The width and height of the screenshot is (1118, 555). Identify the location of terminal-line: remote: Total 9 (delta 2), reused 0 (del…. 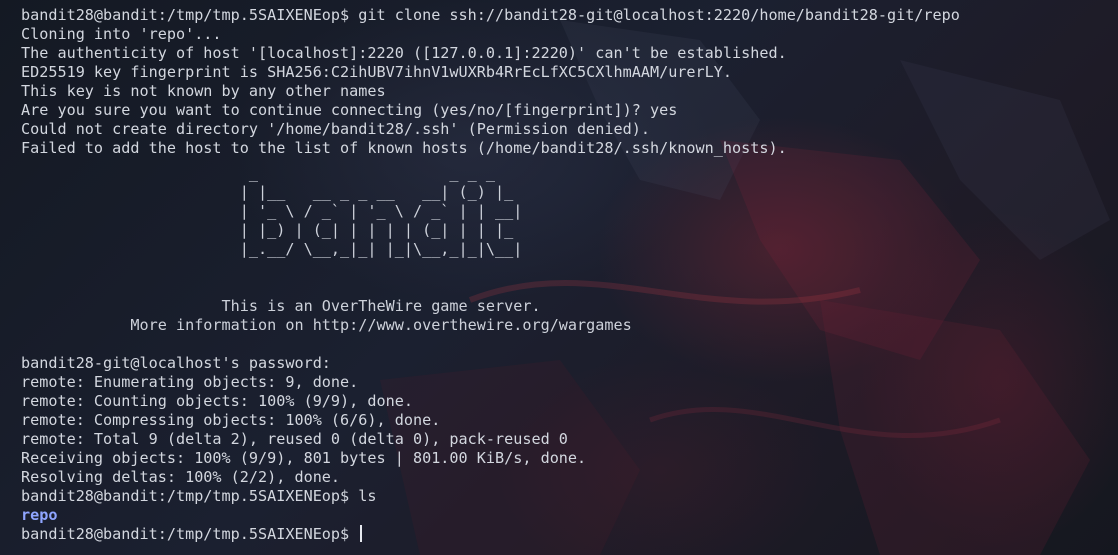
(294, 439).